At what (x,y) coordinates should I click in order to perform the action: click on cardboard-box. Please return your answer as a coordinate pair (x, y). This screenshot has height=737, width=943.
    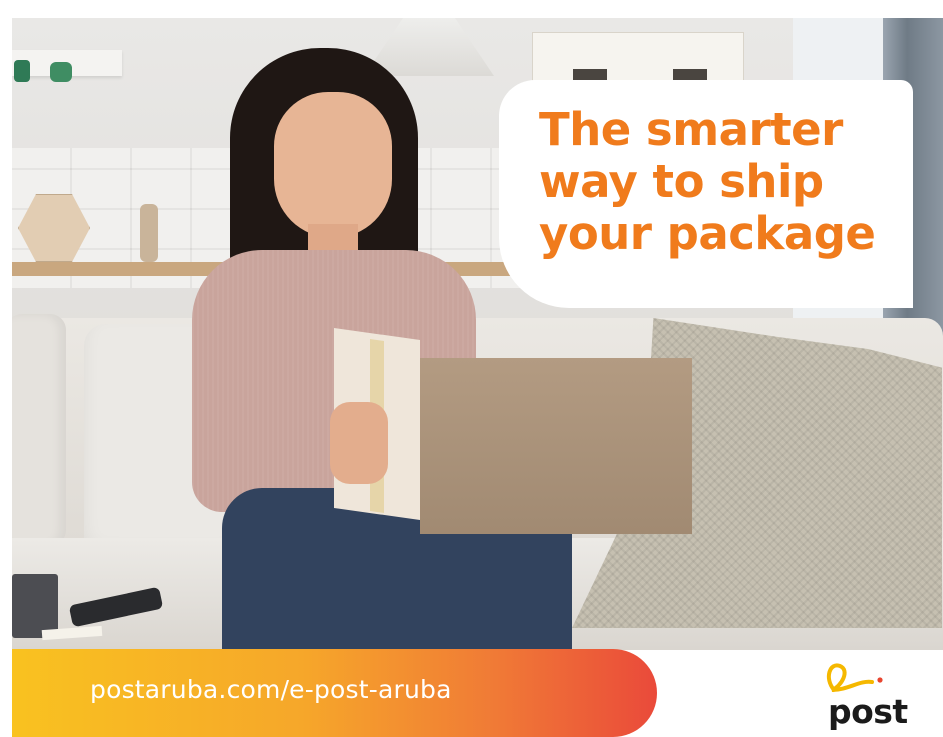
    Looking at the image, I should click on (514, 430).